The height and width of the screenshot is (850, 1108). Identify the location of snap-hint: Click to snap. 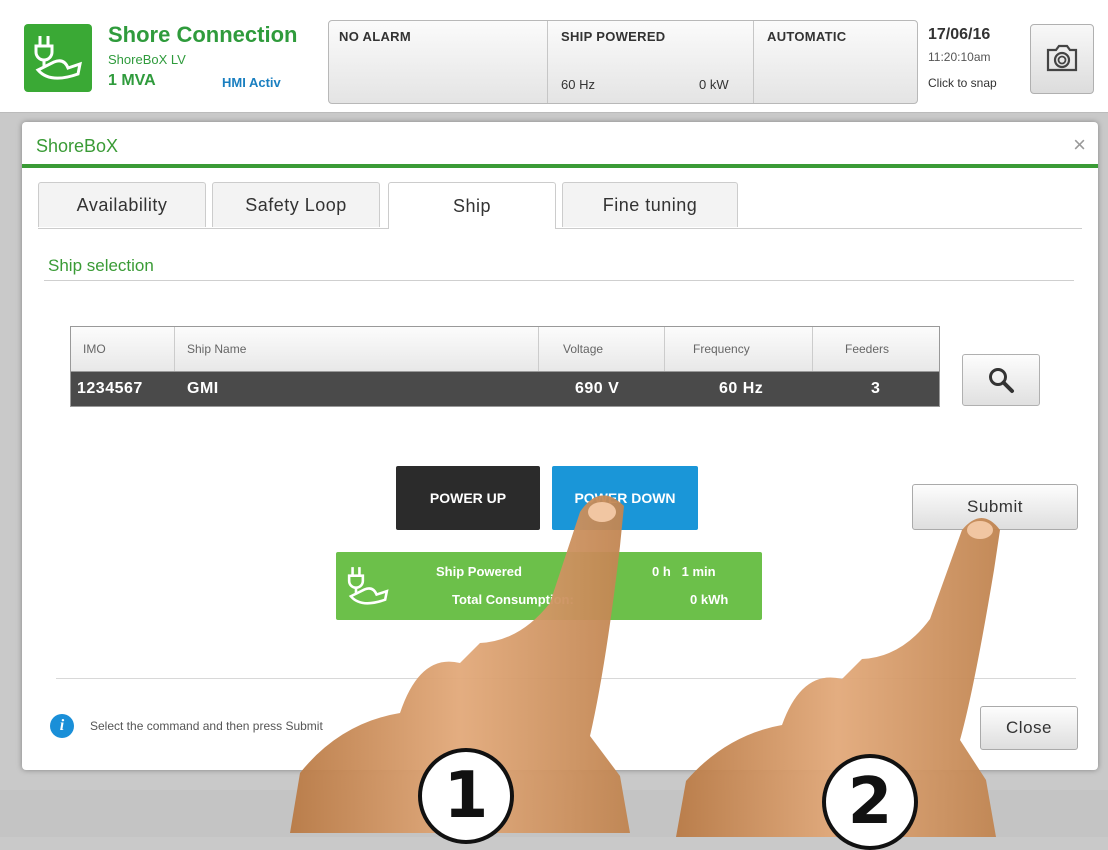
(962, 83).